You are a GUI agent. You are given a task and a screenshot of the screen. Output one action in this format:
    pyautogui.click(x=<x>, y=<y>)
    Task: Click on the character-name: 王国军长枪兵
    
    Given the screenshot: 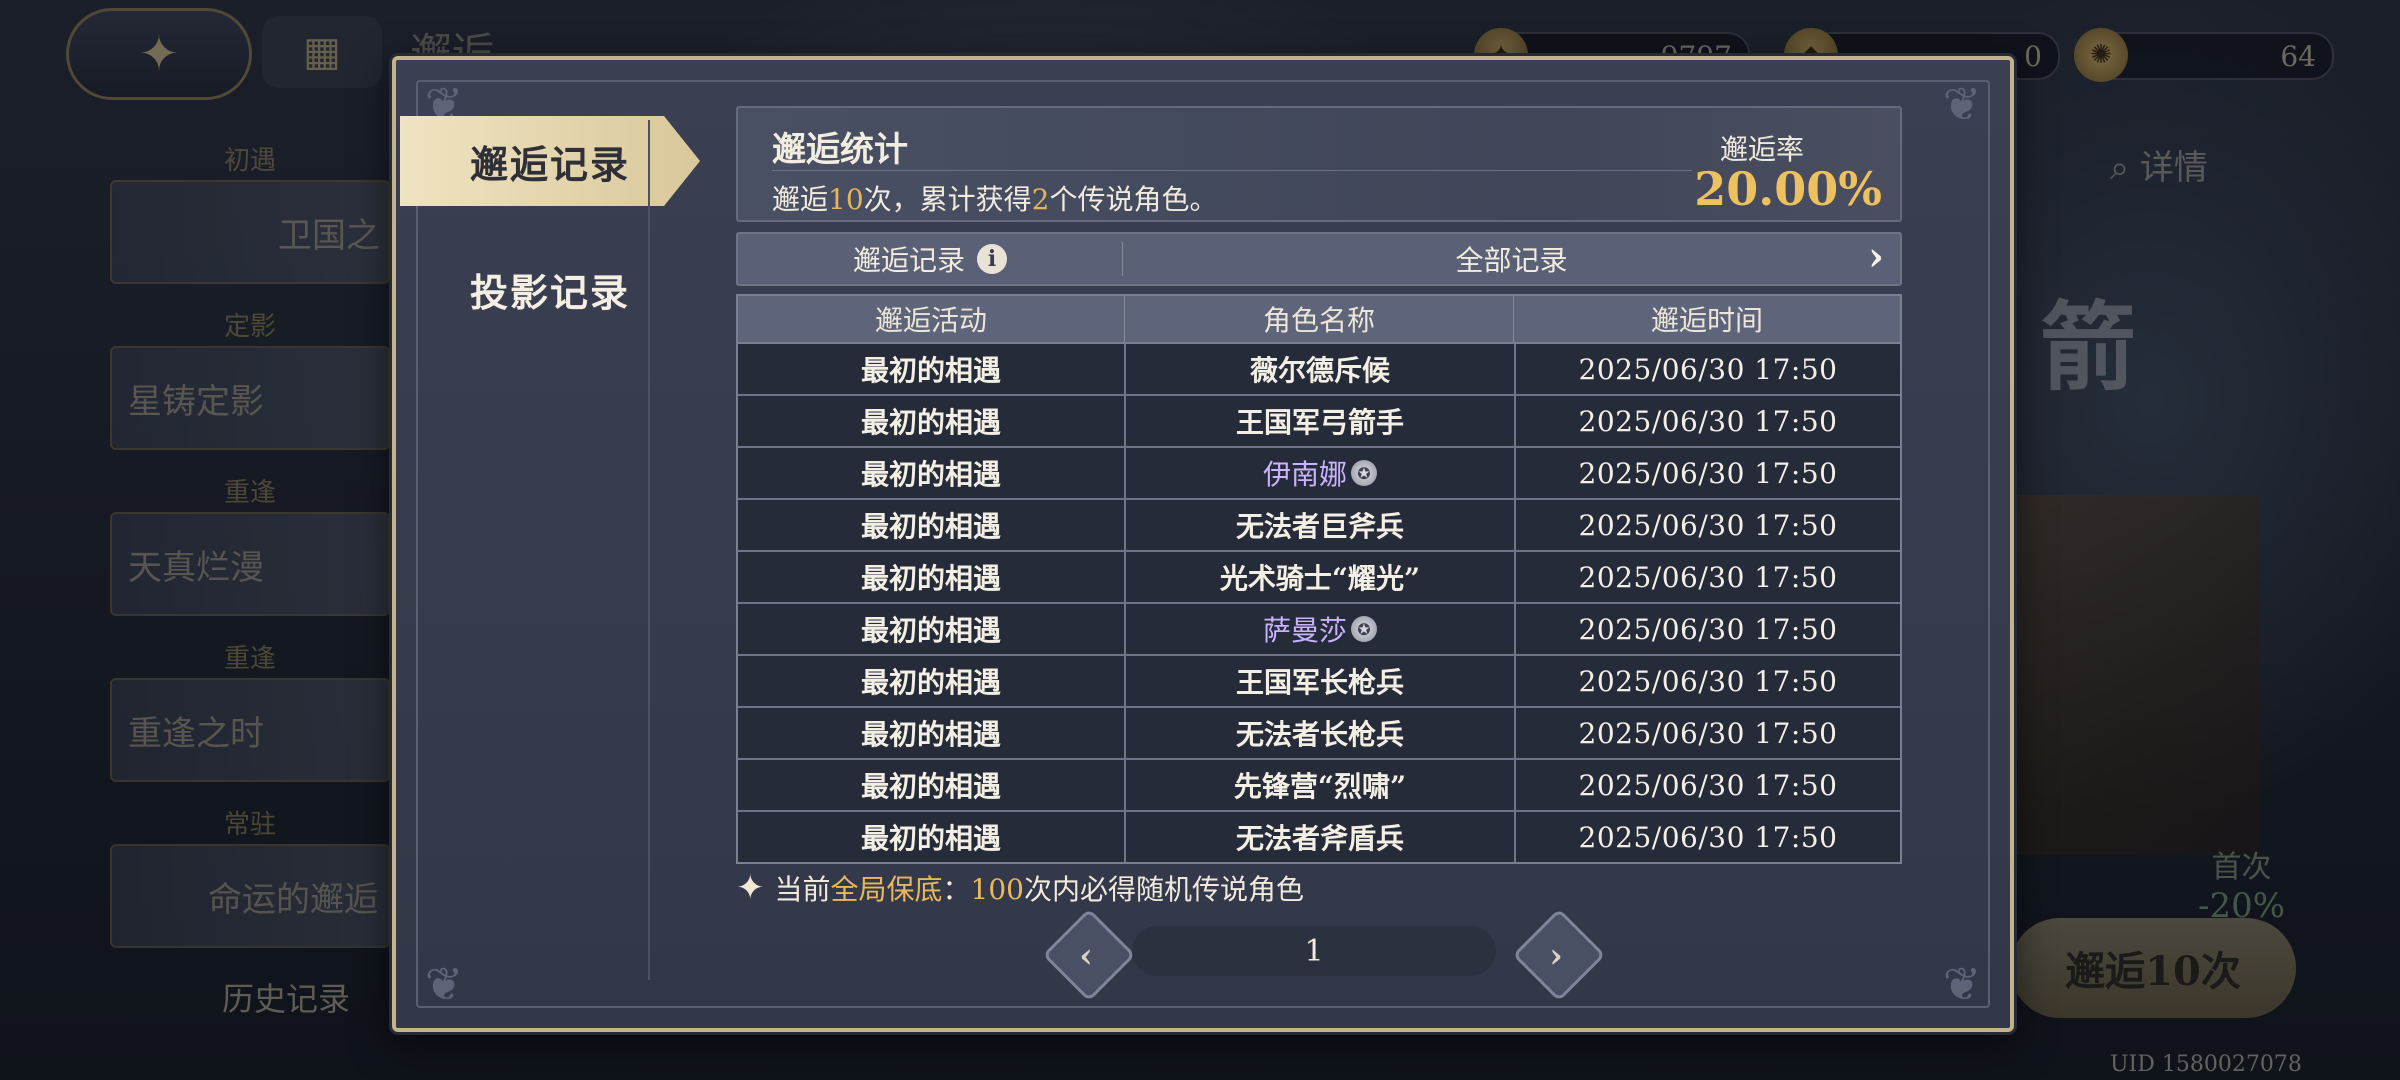 What is the action you would take?
    pyautogui.click(x=1319, y=682)
    